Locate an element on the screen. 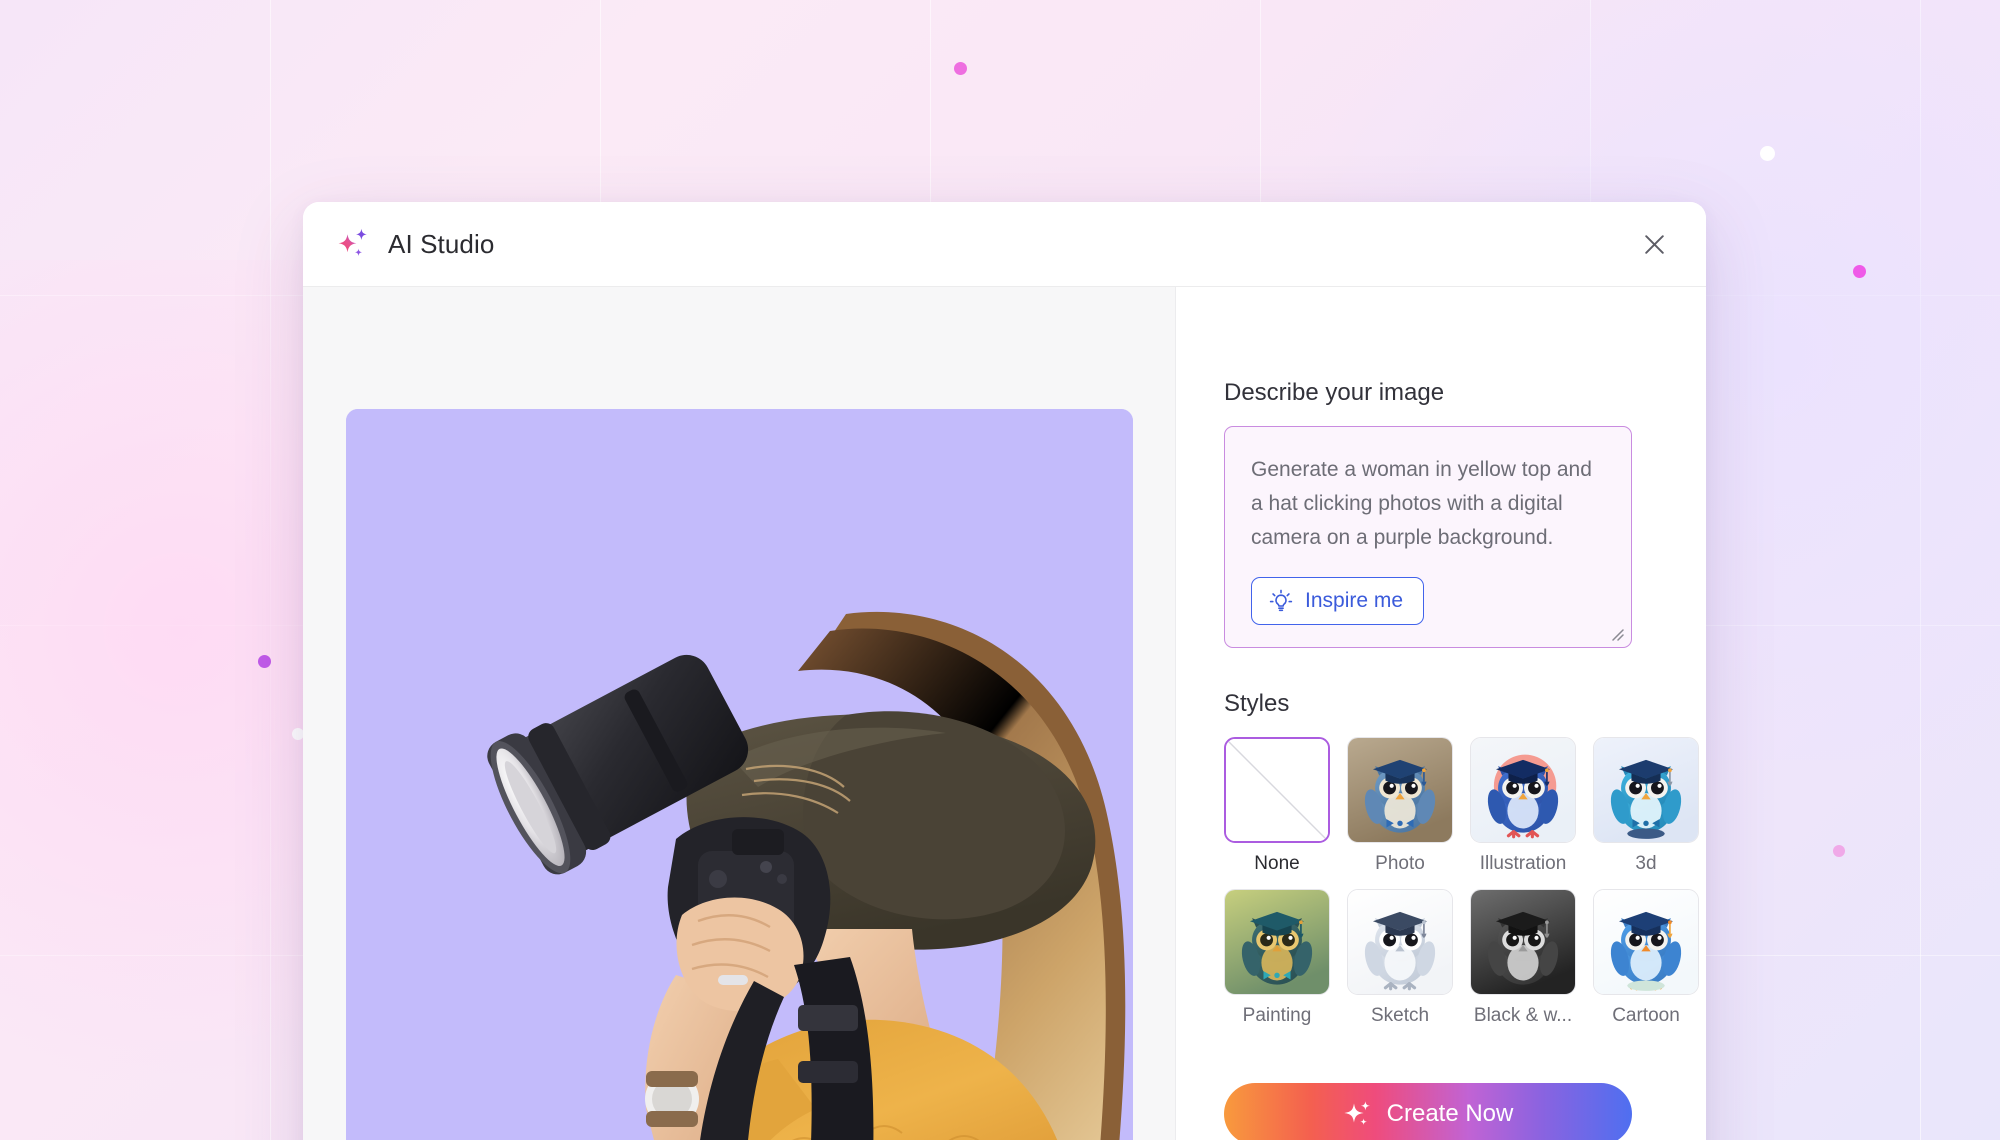  style-label: None is located at coordinates (1277, 863).